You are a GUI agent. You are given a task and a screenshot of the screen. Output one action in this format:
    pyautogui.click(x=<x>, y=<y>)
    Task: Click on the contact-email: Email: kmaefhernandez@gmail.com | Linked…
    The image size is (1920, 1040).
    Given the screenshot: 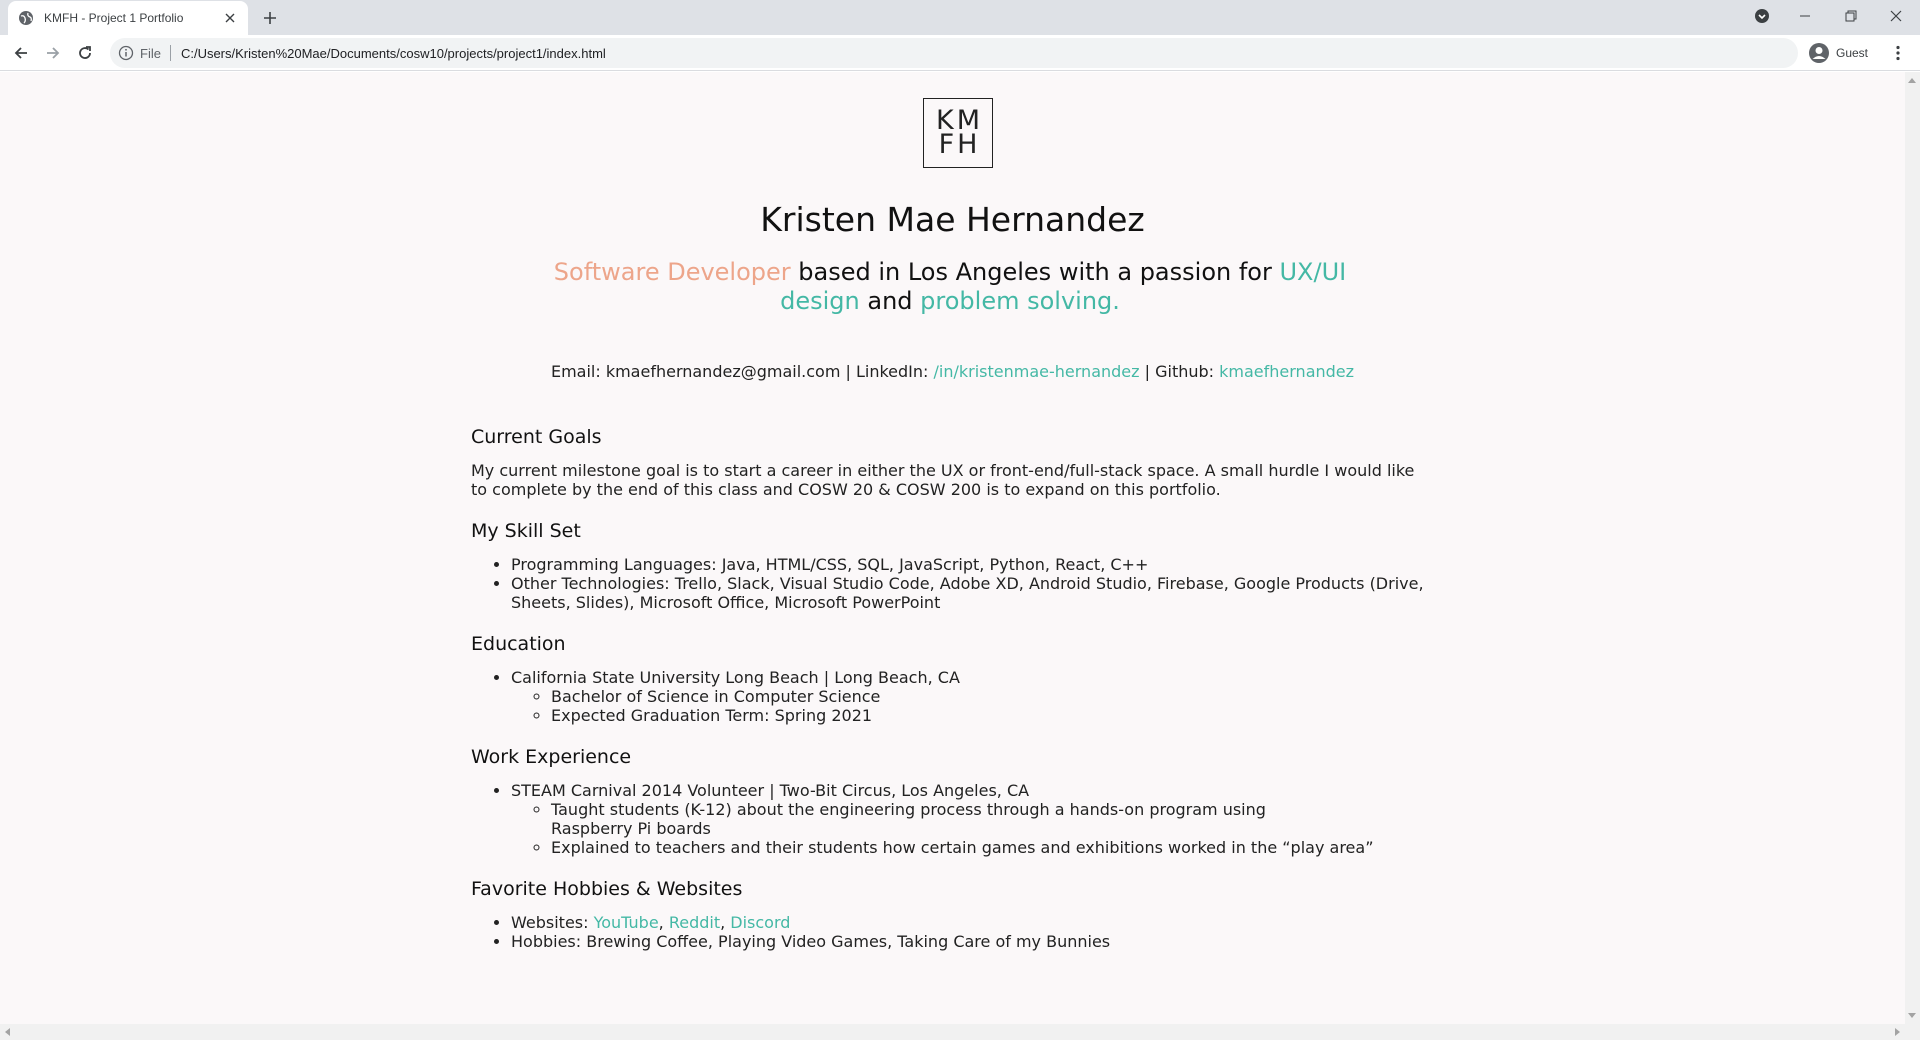 What is the action you would take?
    pyautogui.click(x=742, y=371)
    